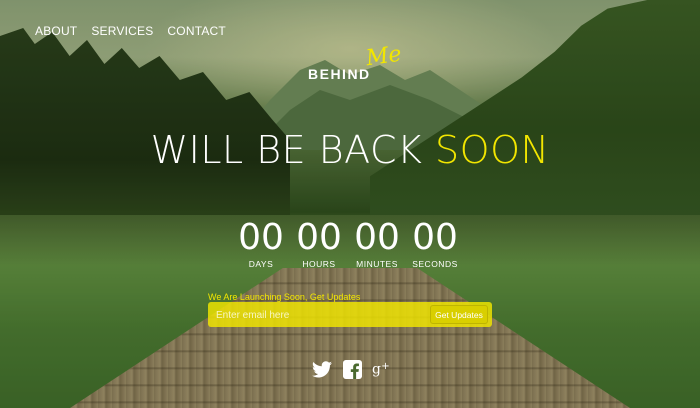  I want to click on logo-wordmark: BEHIND, so click(339, 74).